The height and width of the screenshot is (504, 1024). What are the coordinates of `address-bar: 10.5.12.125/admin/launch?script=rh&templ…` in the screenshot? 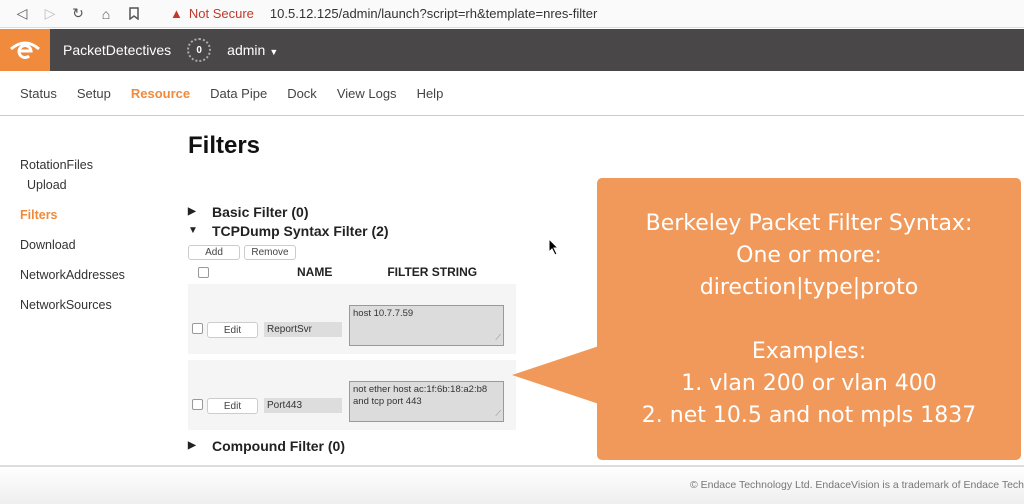 It's located at (433, 13).